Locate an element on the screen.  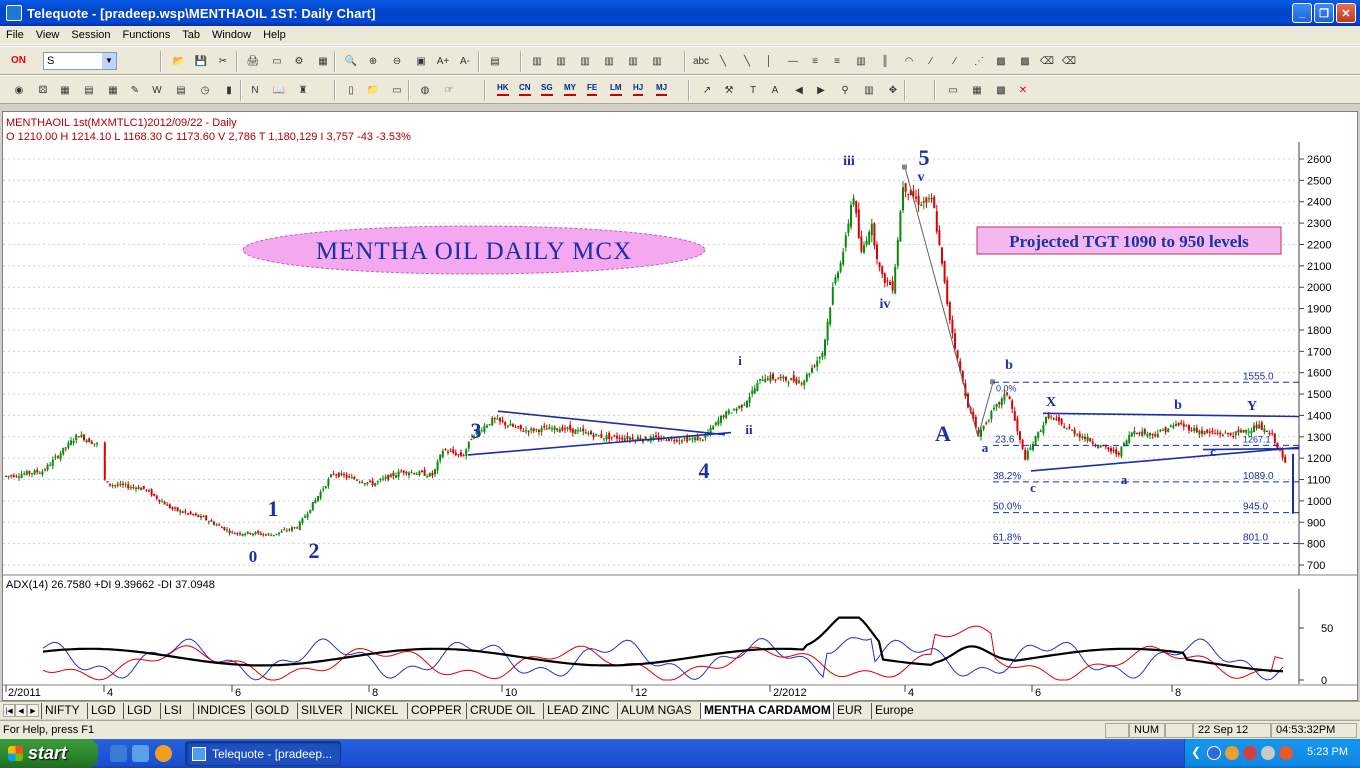
vline-tool-icon: │ is located at coordinates (769, 61).